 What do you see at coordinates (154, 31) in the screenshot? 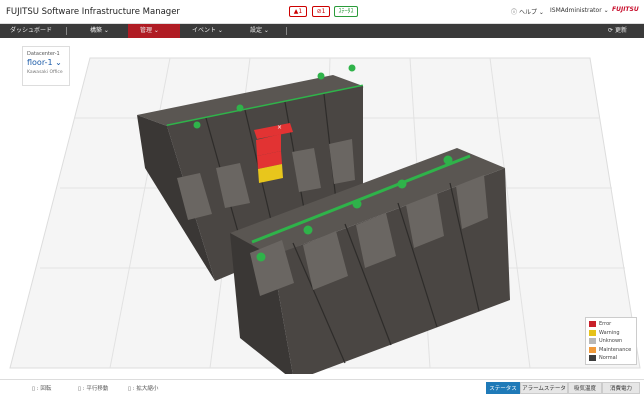
I see `nav-manage: 管理 ⌄` at bounding box center [154, 31].